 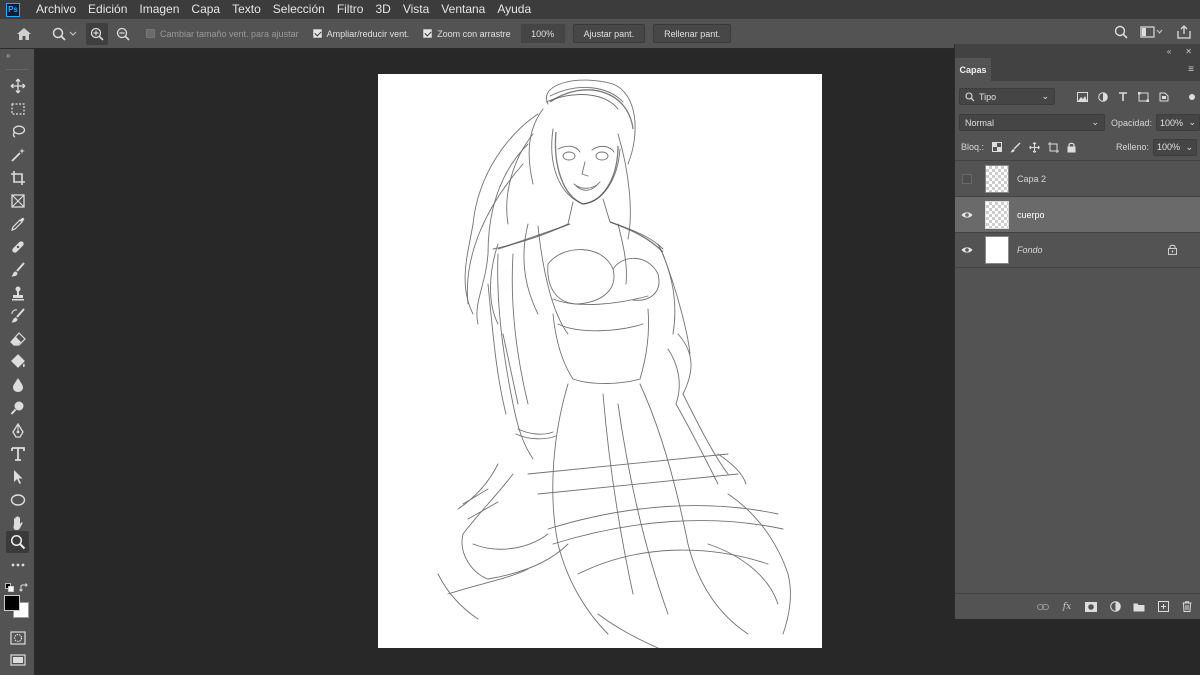 I want to click on blend-opacity-row: Normal ⌄ Opacidad: 100% ⌄, so click(x=1077, y=122).